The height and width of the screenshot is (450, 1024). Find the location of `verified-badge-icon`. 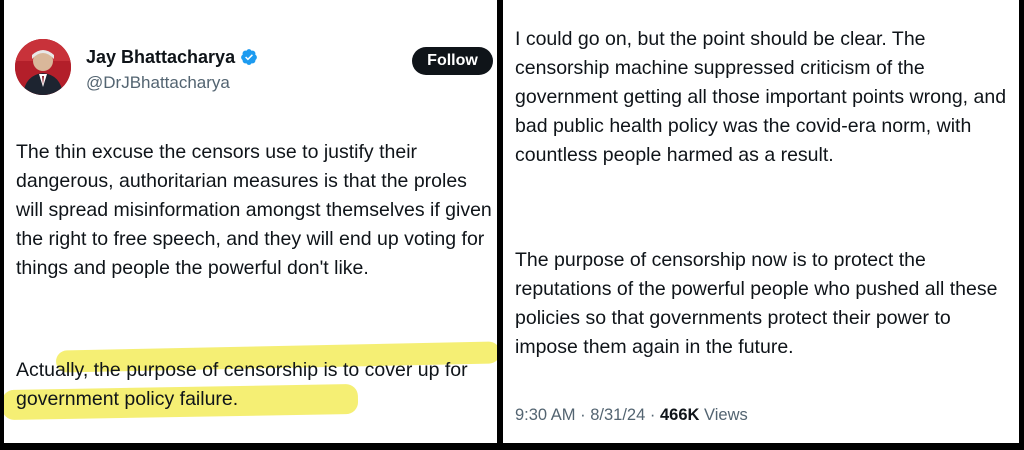

verified-badge-icon is located at coordinates (249, 57).